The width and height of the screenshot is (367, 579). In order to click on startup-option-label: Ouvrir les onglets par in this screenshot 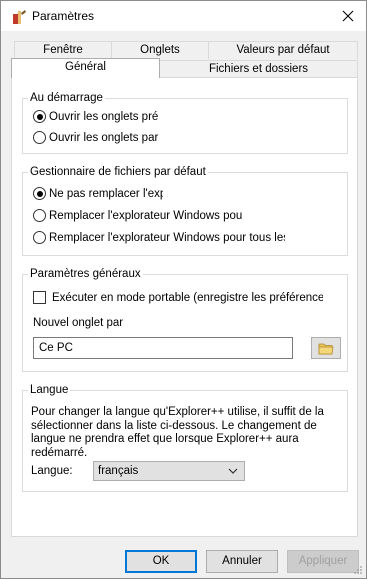, I will do `click(104, 137)`.